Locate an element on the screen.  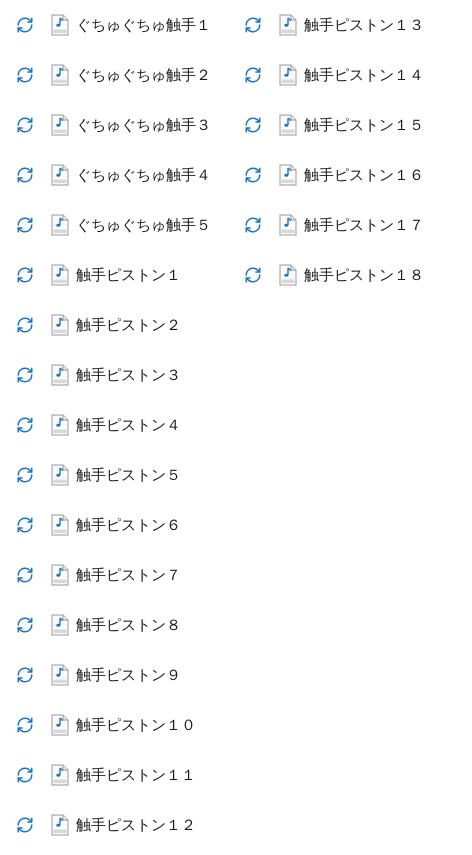
file-name: ぐちゅぐちゅ触手２ is located at coordinates (143, 75).